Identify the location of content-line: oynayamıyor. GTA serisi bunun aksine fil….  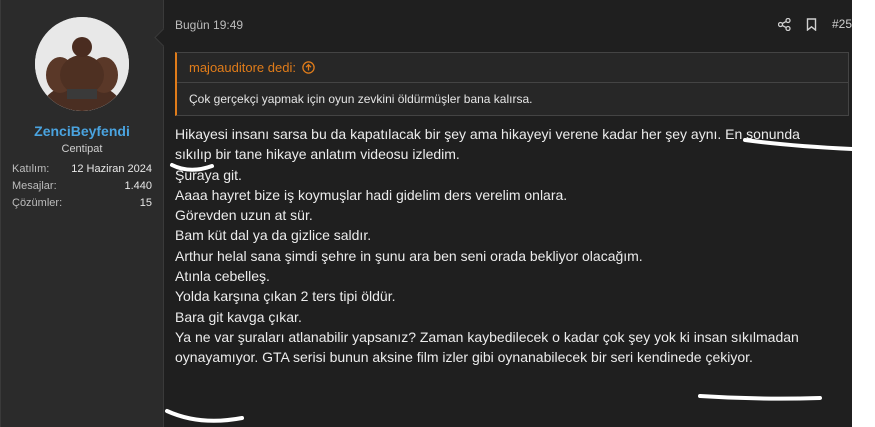
(464, 357).